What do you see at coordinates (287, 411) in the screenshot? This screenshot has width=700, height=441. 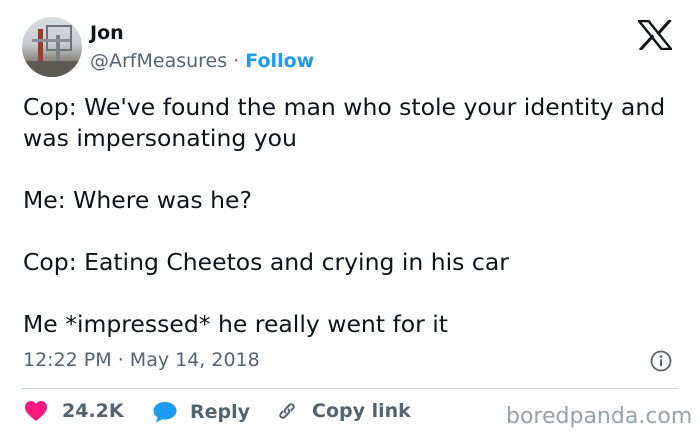 I see `link-icon` at bounding box center [287, 411].